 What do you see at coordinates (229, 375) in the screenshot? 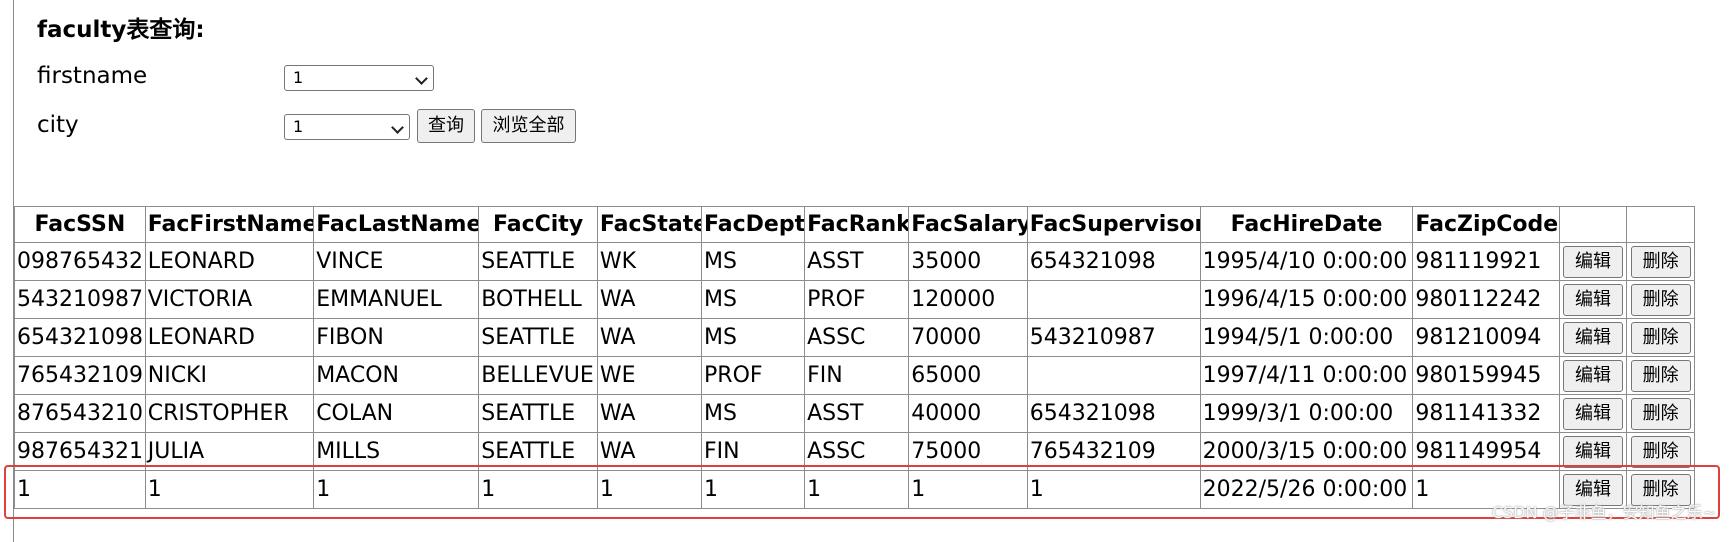
I see `cell-facfirstname: NICKI` at bounding box center [229, 375].